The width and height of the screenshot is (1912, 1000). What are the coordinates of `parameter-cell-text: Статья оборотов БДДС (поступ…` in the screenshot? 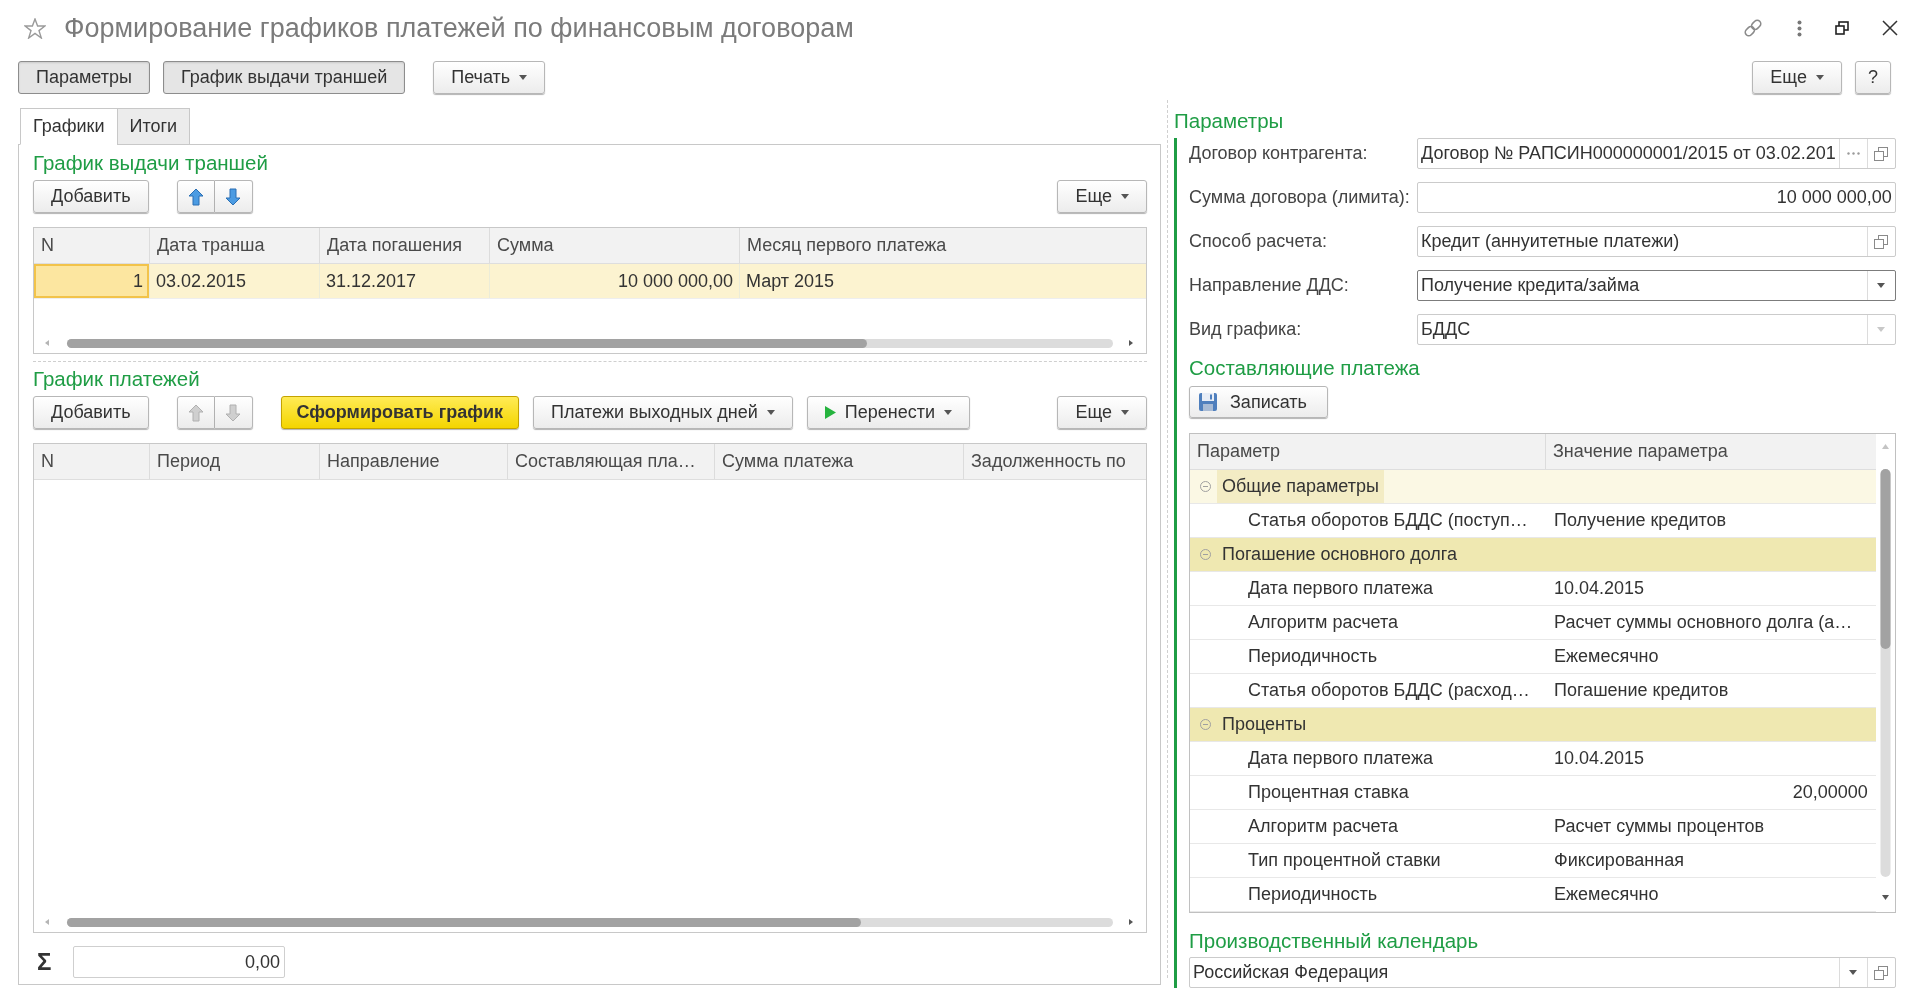 It's located at (1388, 520).